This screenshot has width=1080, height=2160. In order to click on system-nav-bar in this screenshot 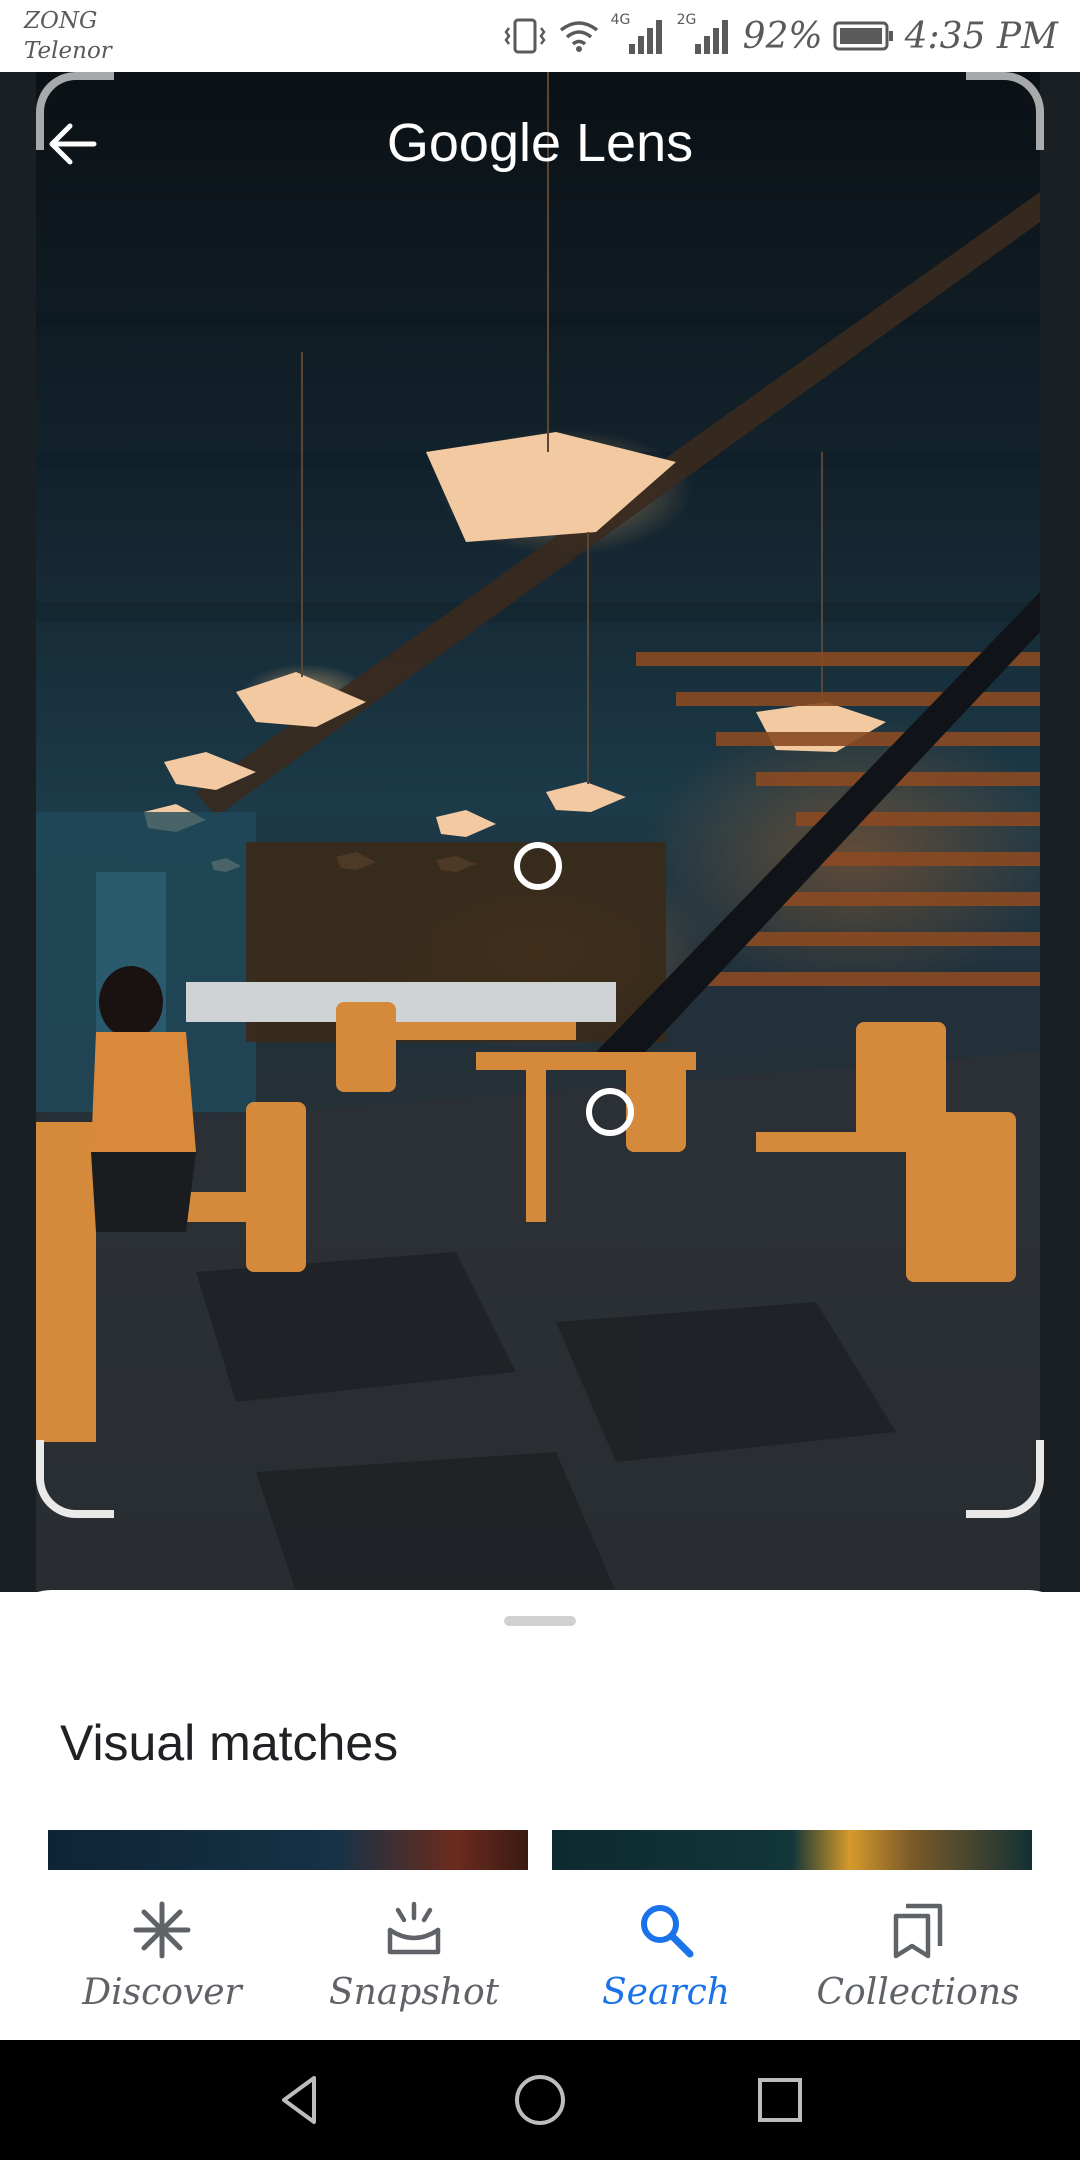, I will do `click(540, 2100)`.